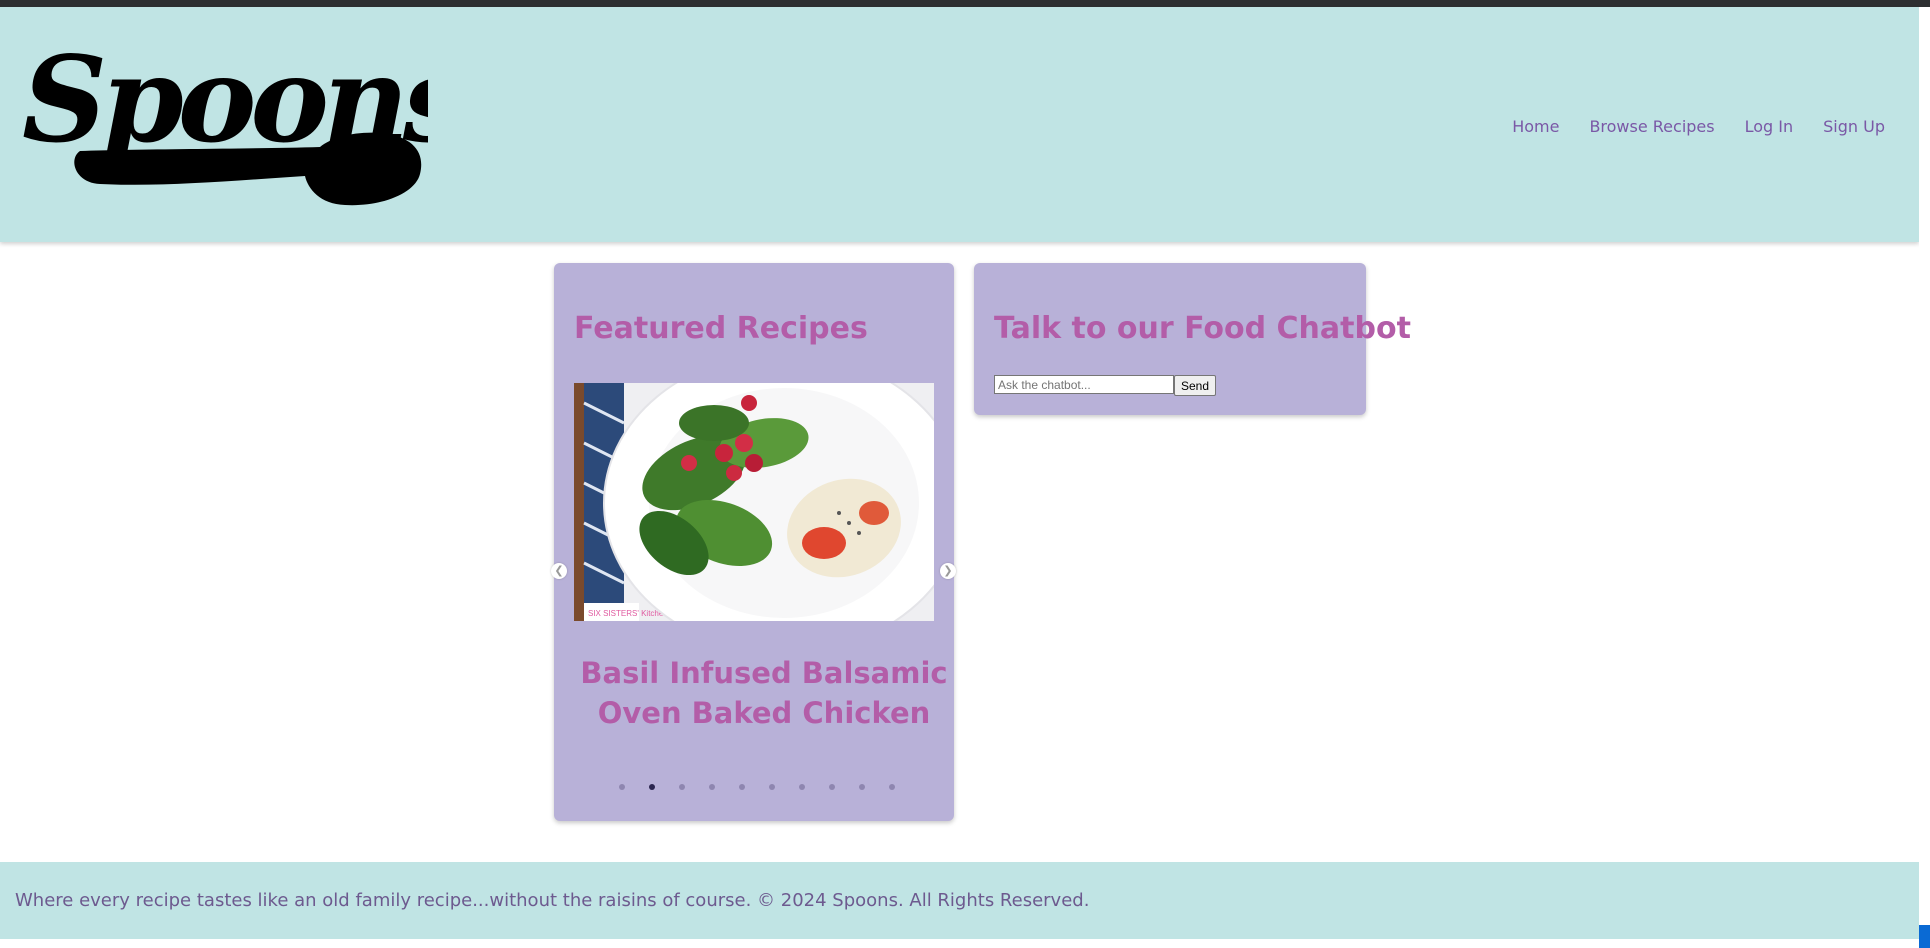 This screenshot has width=1930, height=948. Describe the element at coordinates (1195, 385) in the screenshot. I see `send-button: Send` at that location.